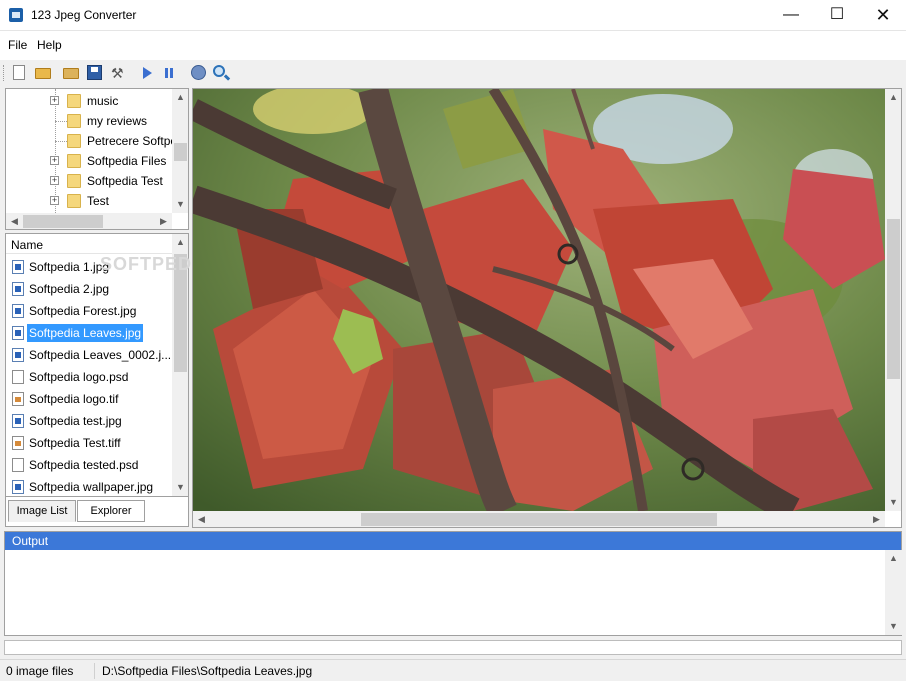 The width and height of the screenshot is (906, 681). Describe the element at coordinates (85, 333) in the screenshot. I see `file-name: Softpedia Leaves.jpg` at that location.